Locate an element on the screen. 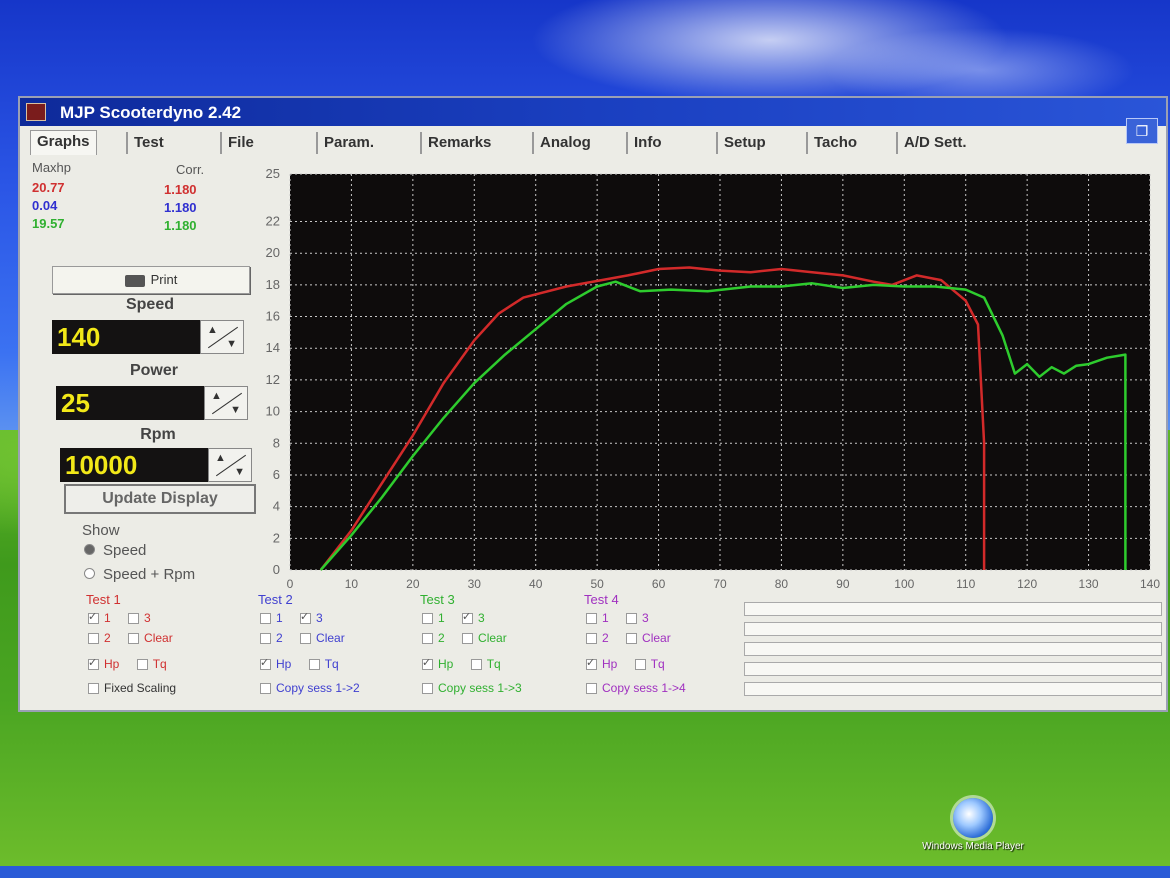  x-tick-label: 60 is located at coordinates (659, 584).